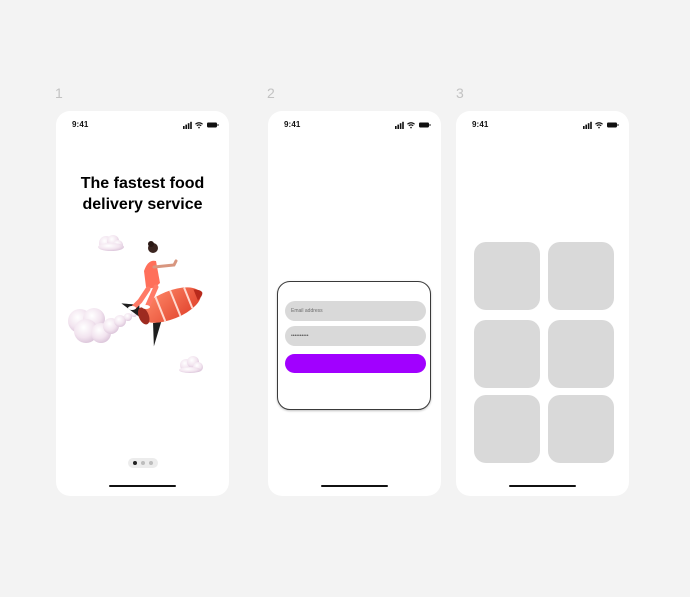 The width and height of the screenshot is (690, 597). I want to click on rocket, so click(162, 317).